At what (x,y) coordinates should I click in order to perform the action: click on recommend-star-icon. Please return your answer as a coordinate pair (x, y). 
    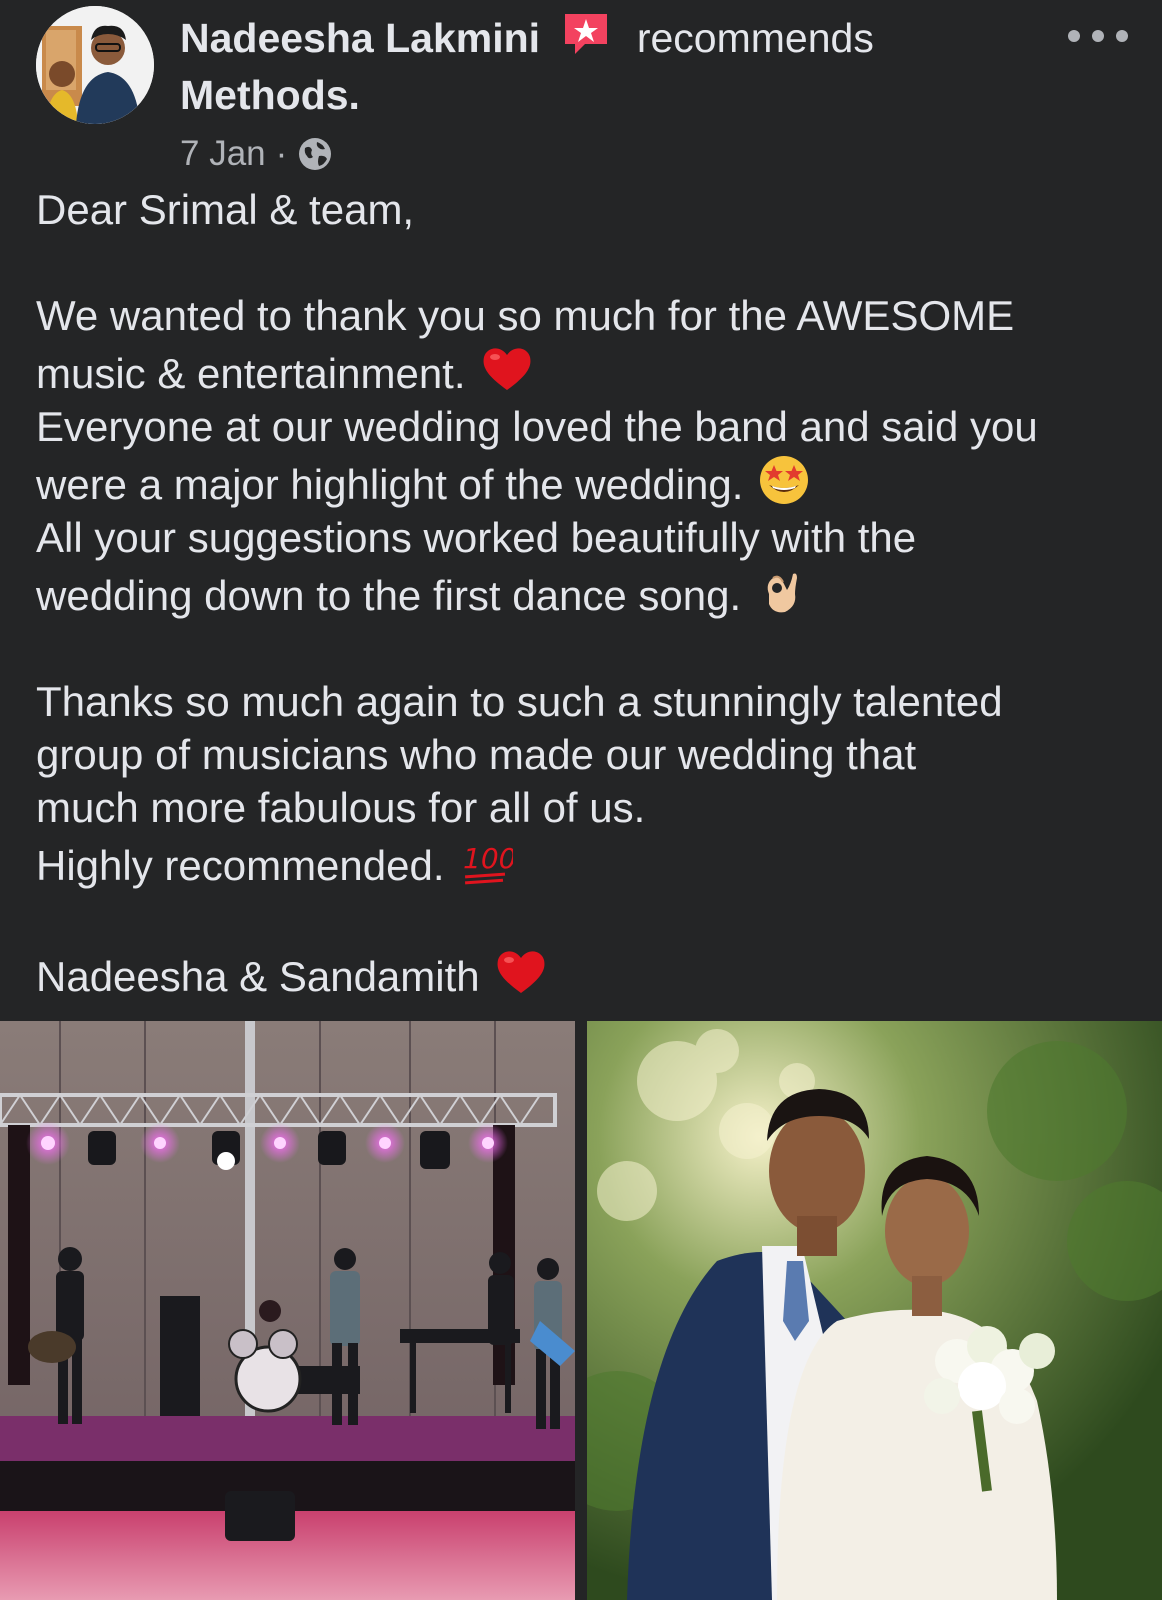
    Looking at the image, I should click on (586, 34).